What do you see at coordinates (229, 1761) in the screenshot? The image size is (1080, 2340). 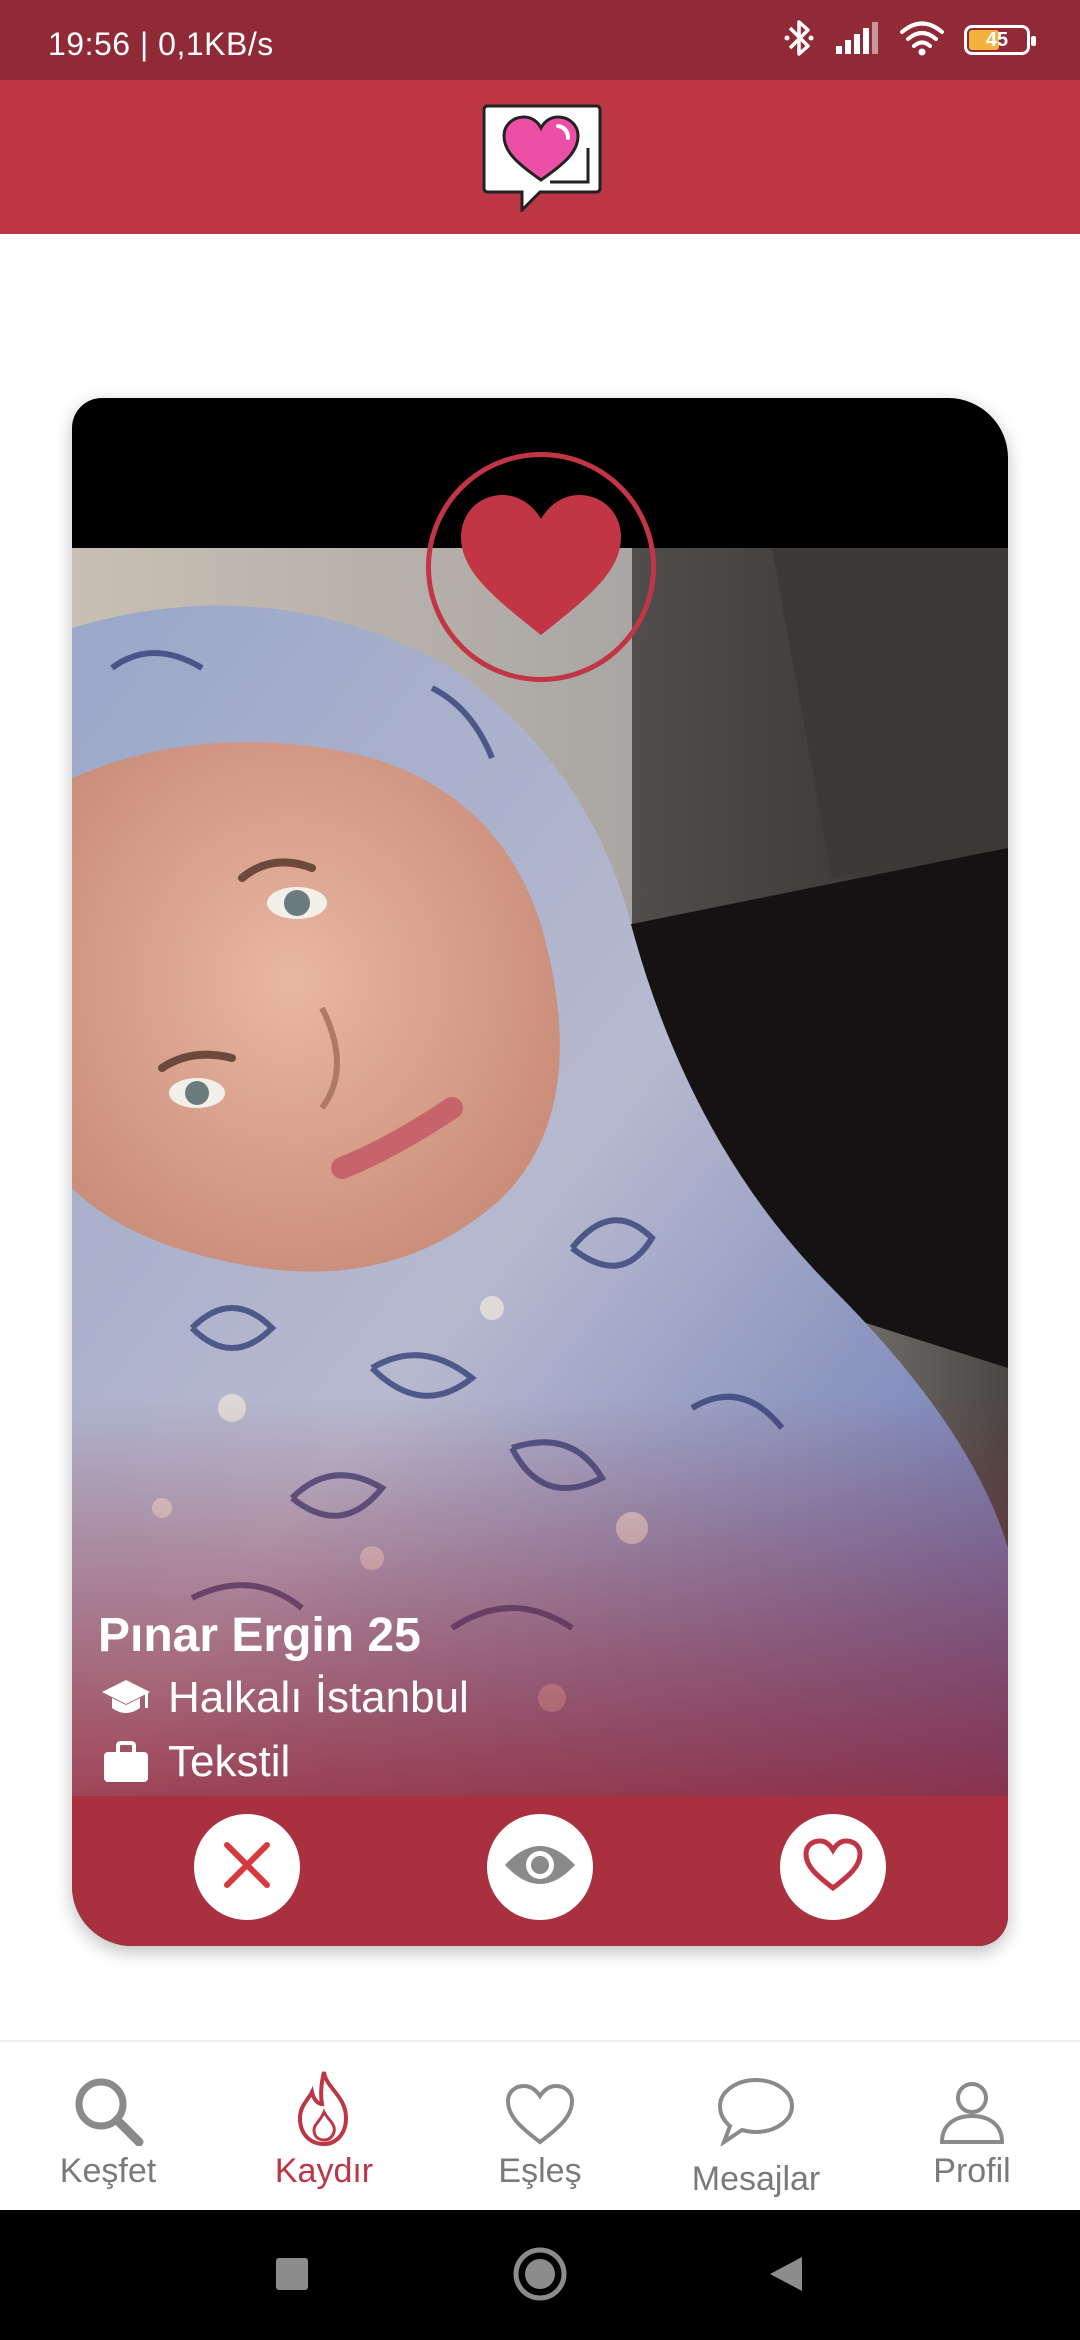 I see `job-text: Tekstil` at bounding box center [229, 1761].